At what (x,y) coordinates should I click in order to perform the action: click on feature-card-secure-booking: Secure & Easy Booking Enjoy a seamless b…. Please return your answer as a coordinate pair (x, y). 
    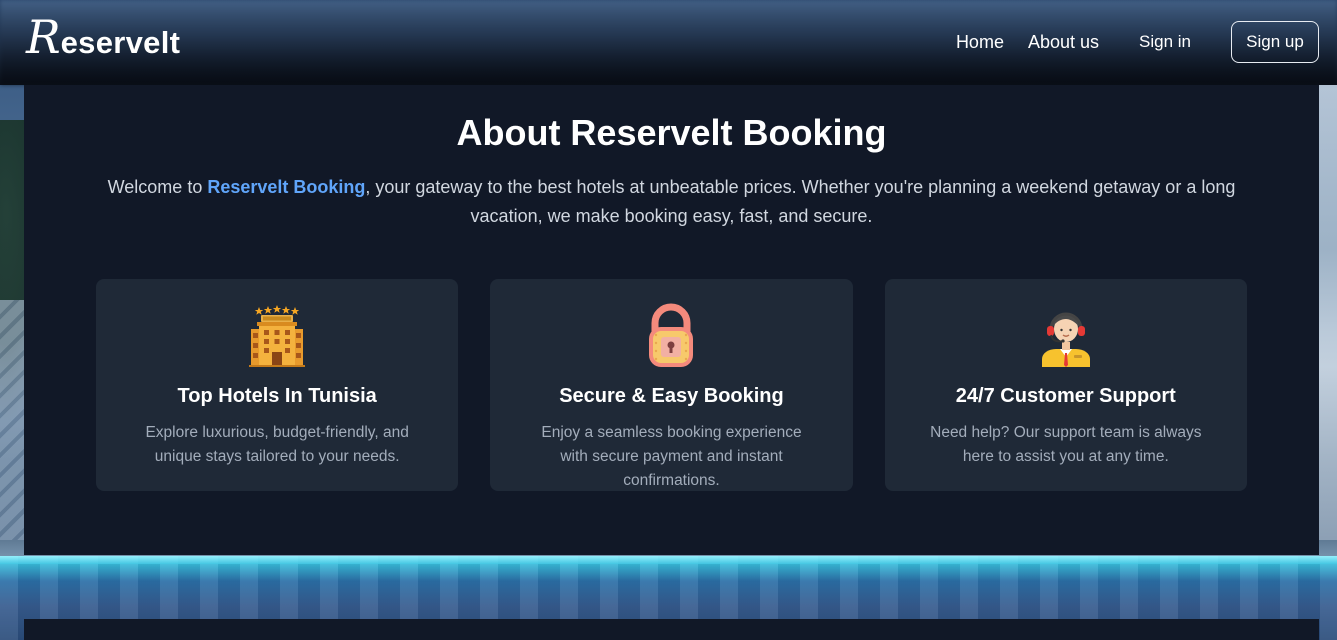
    Looking at the image, I should click on (671, 385).